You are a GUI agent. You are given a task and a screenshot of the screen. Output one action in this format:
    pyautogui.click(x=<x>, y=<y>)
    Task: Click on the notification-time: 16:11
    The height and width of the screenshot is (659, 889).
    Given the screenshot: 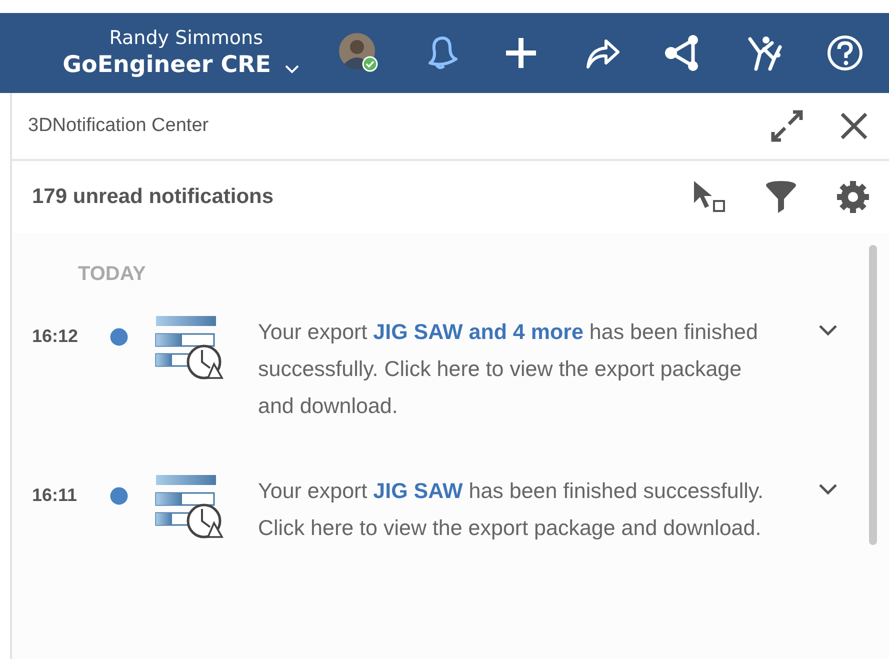 What is the action you would take?
    pyautogui.click(x=55, y=495)
    